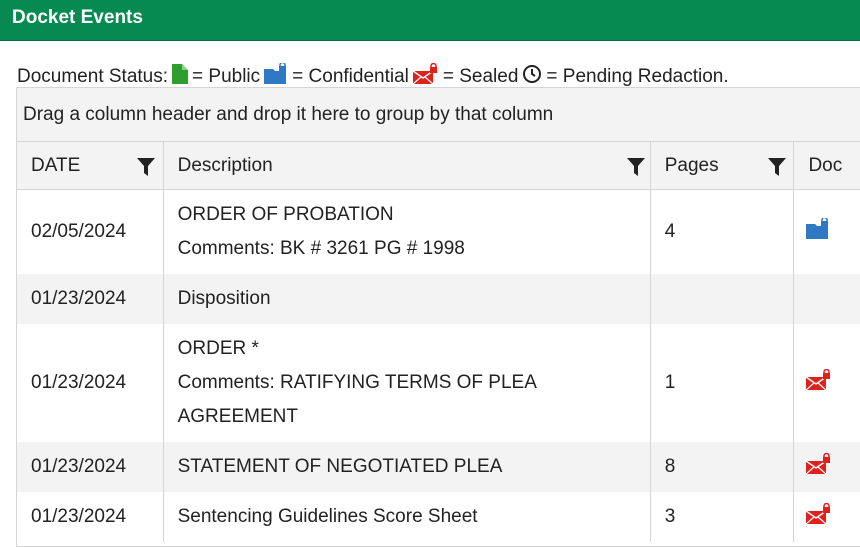  I want to click on legend-sealed: = Sealed, so click(480, 76).